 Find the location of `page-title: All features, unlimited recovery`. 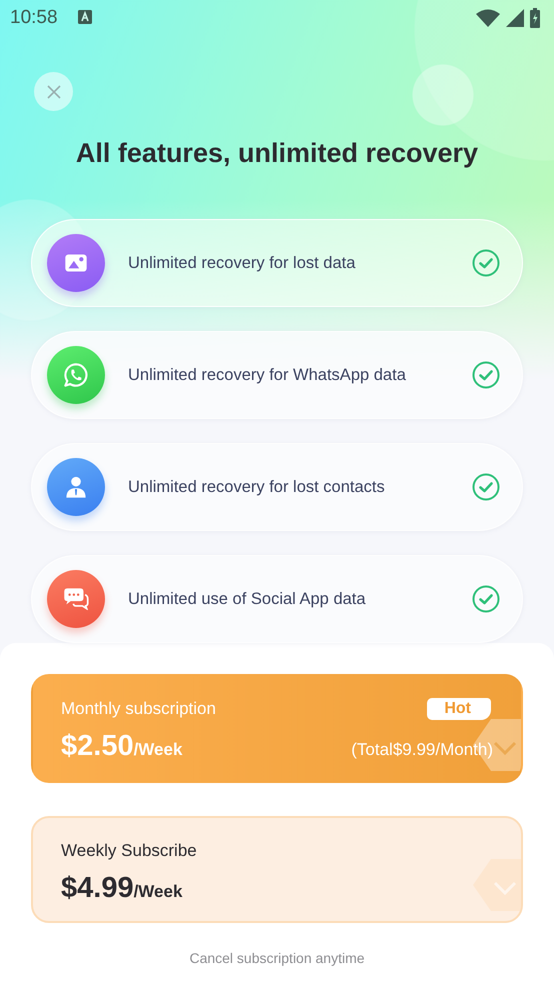

page-title: All features, unlimited recovery is located at coordinates (277, 153).